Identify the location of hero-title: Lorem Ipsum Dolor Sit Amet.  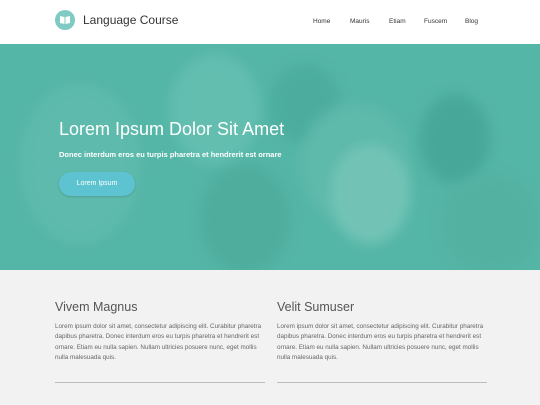
(172, 129).